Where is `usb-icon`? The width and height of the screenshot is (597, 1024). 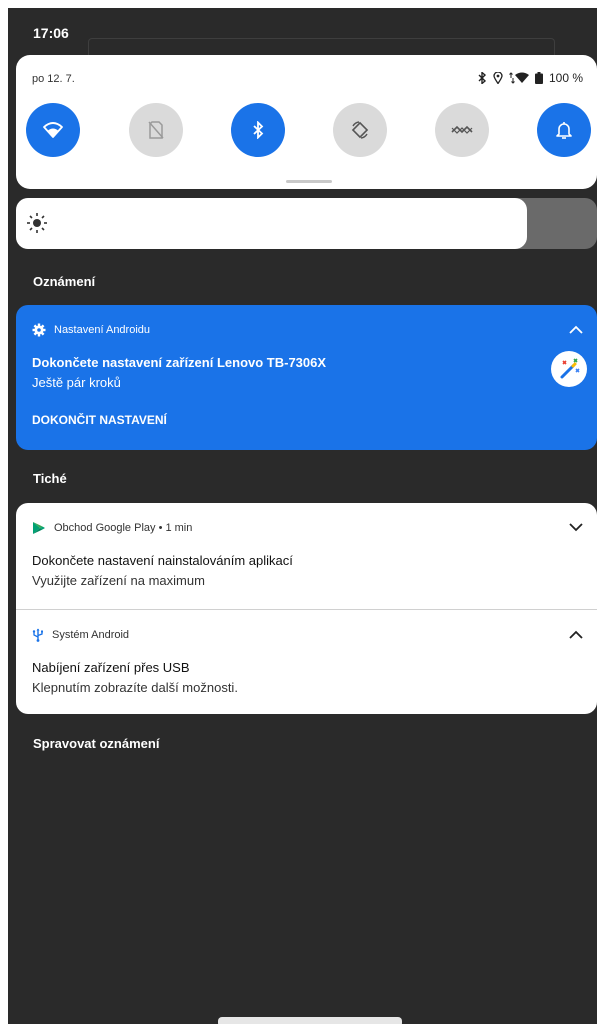 usb-icon is located at coordinates (37, 635).